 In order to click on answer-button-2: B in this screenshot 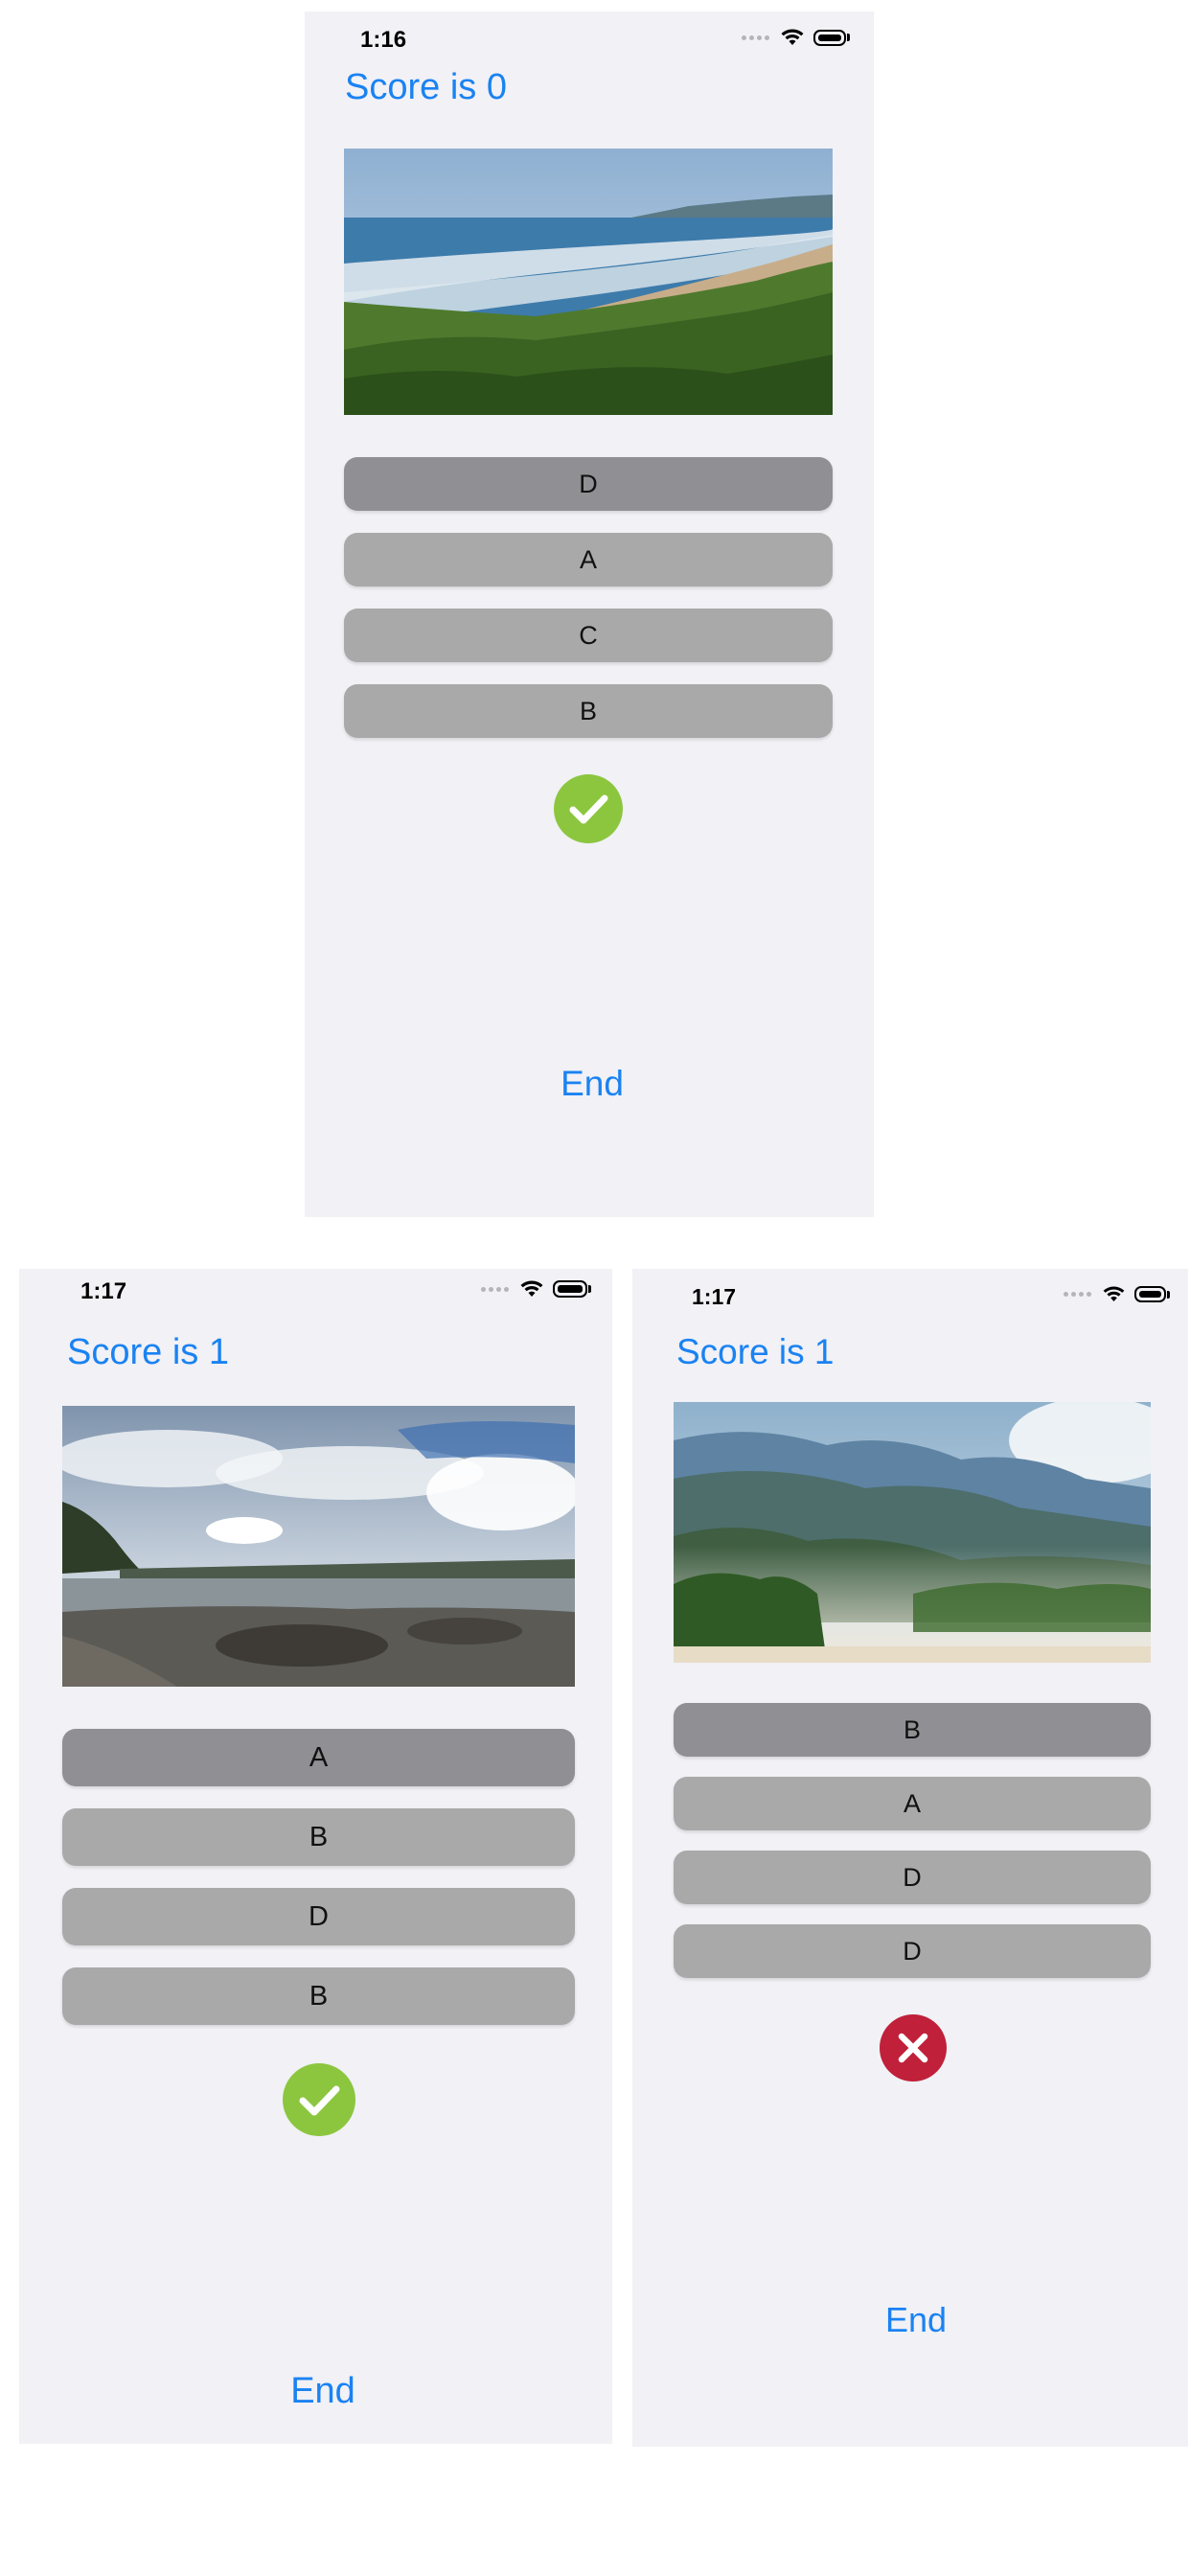, I will do `click(319, 1837)`.